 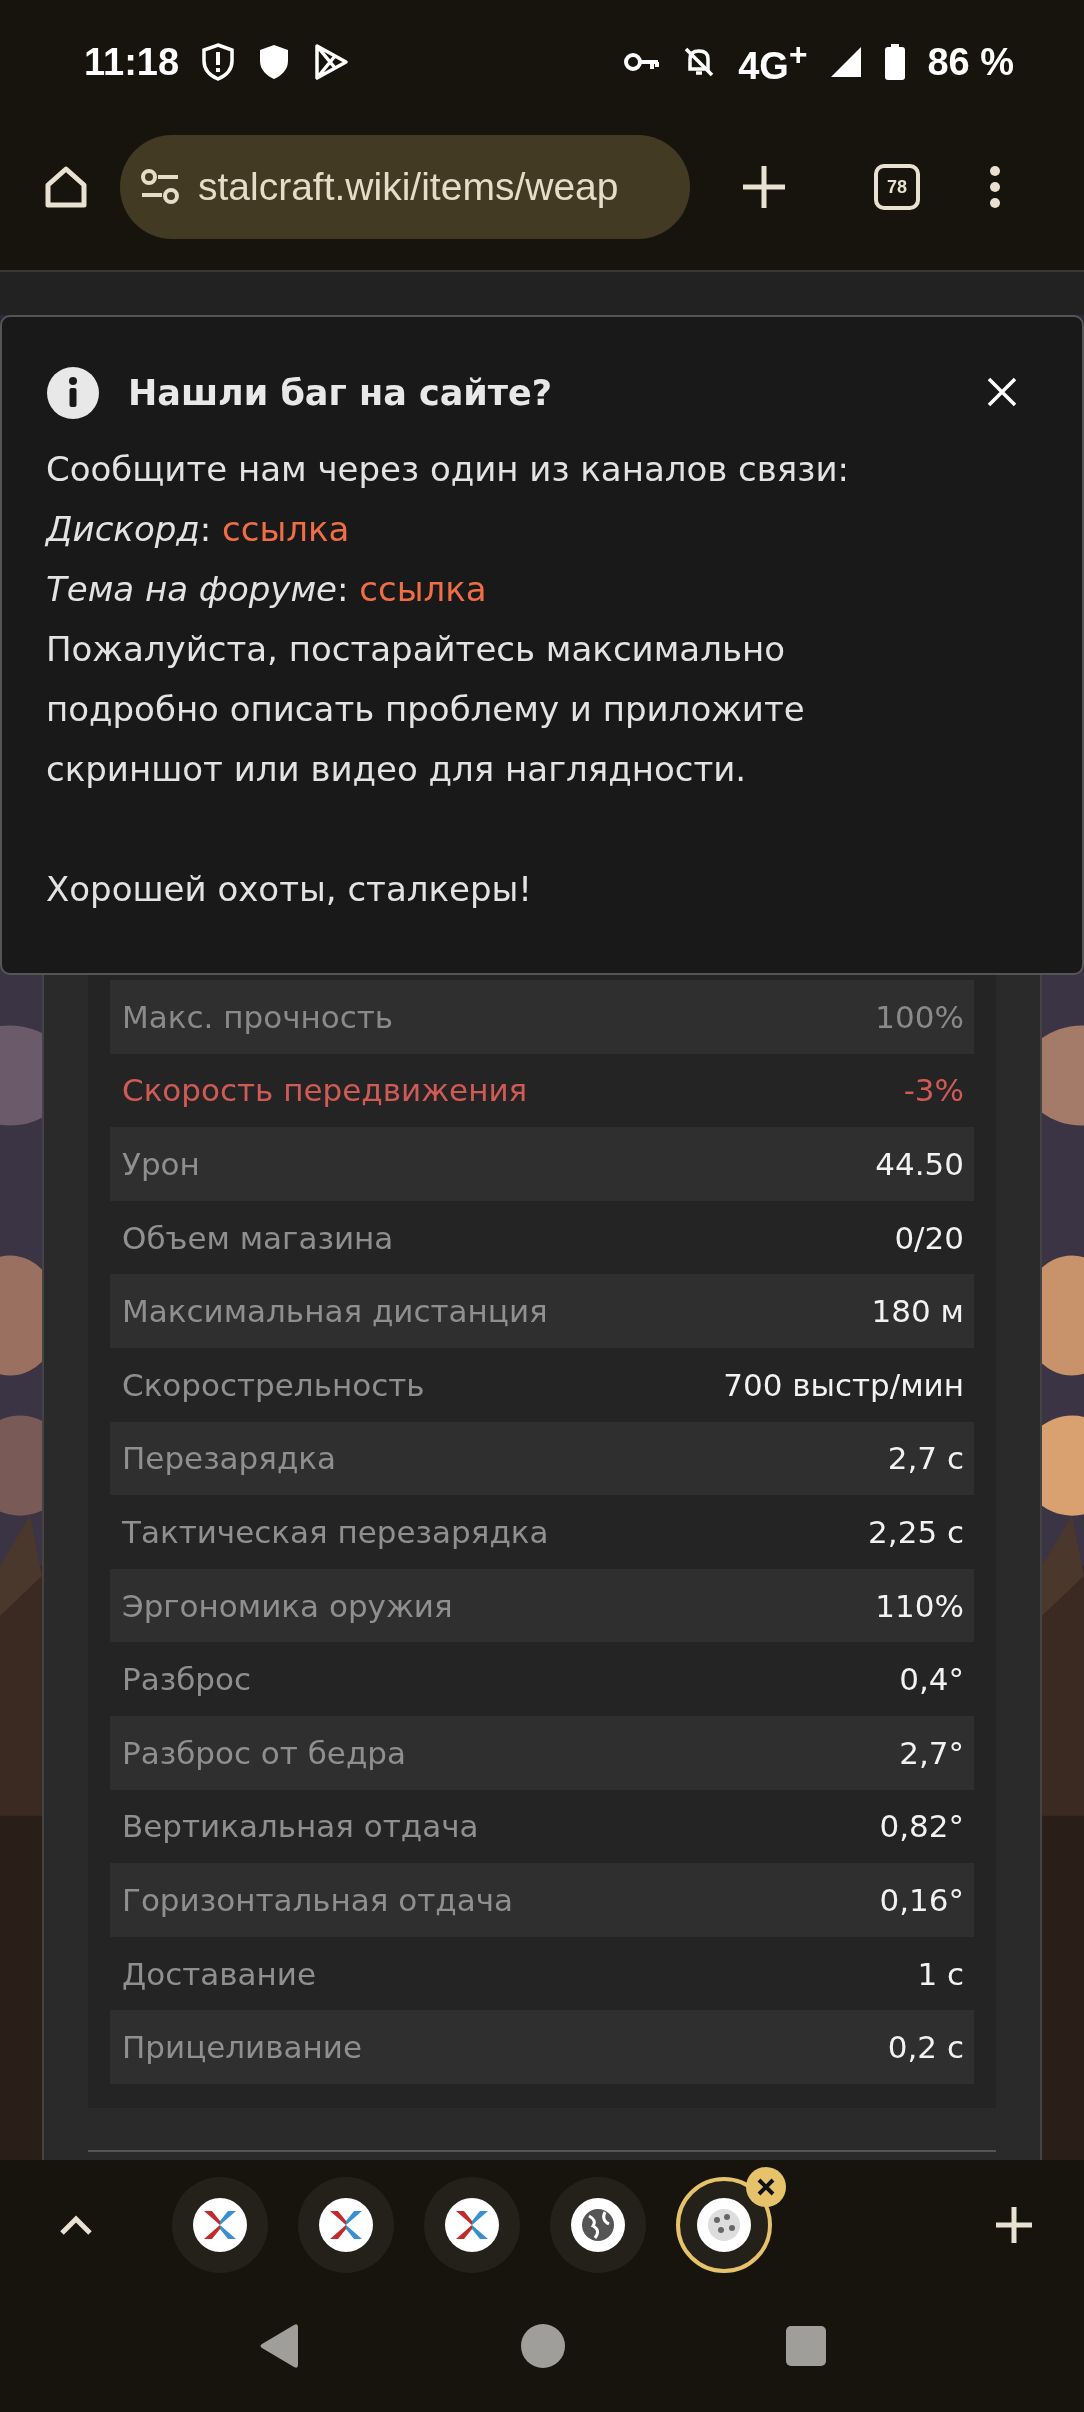 I want to click on stat-label: Максимальная дистанция, so click(x=335, y=1311).